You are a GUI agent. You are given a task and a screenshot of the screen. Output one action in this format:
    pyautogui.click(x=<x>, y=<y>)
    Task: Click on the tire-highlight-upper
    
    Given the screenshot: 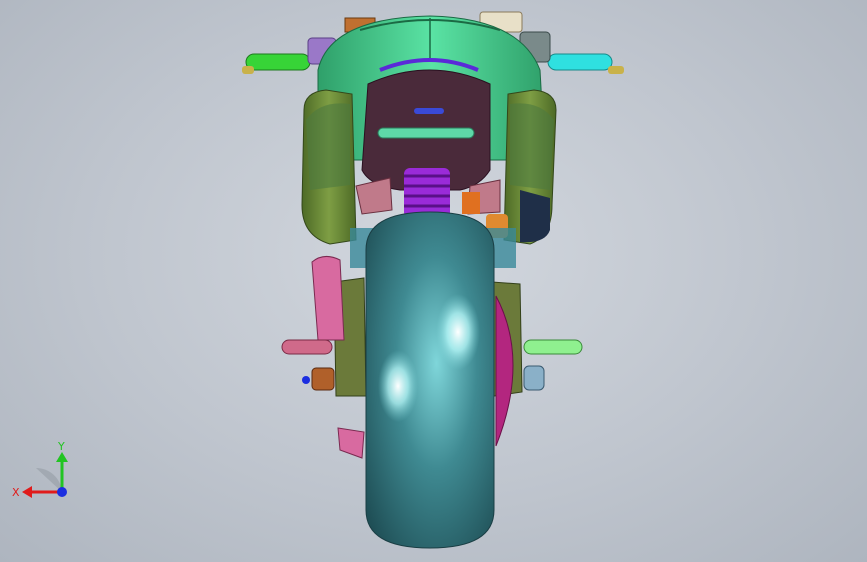 What is the action you would take?
    pyautogui.click(x=458, y=332)
    